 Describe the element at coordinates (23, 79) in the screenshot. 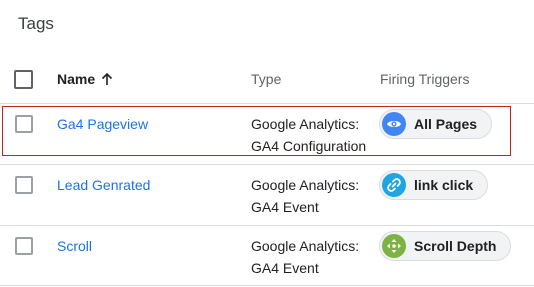

I see `select-all-checkbox` at that location.